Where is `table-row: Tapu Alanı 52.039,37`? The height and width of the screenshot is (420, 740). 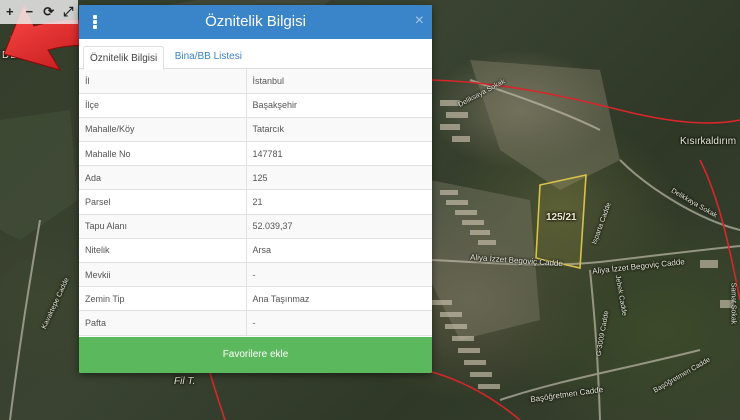 table-row: Tapu Alanı 52.039,37 is located at coordinates (255, 226).